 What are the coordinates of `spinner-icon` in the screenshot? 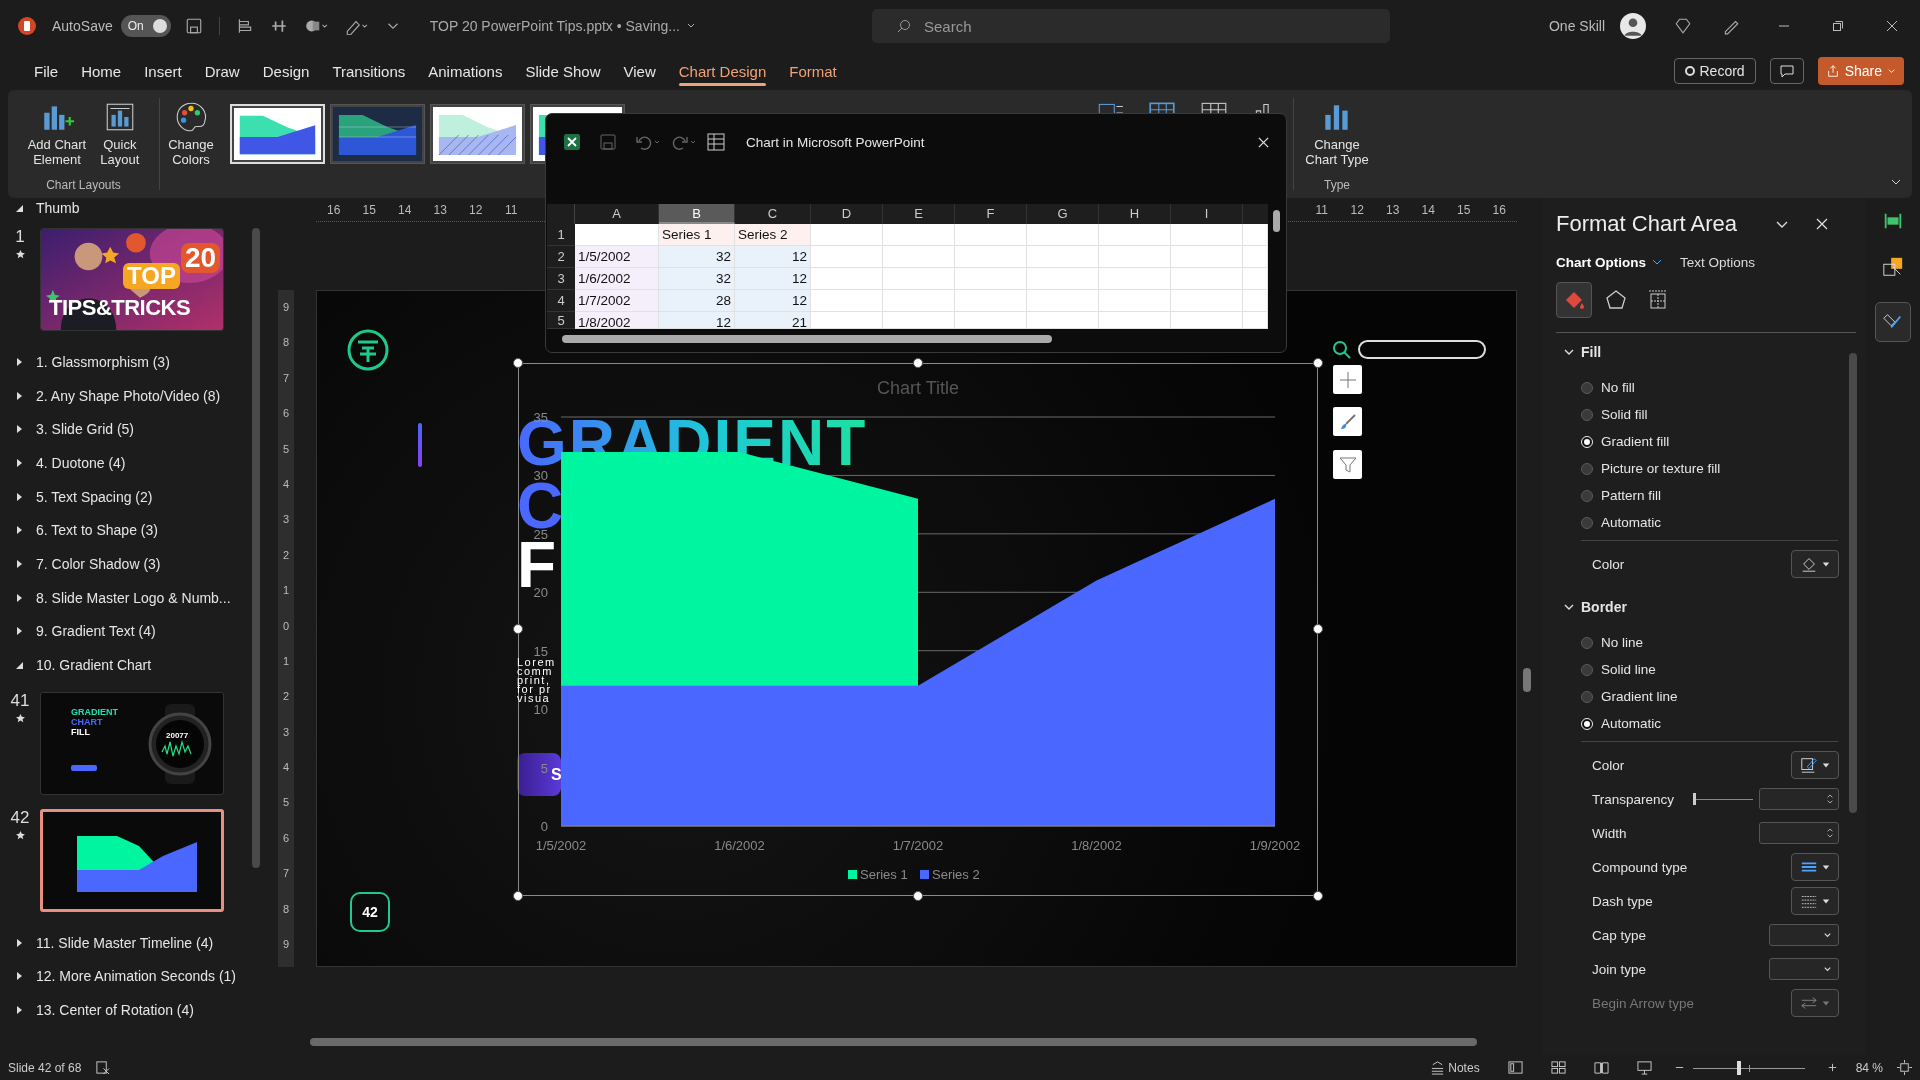 It's located at (1830, 833).